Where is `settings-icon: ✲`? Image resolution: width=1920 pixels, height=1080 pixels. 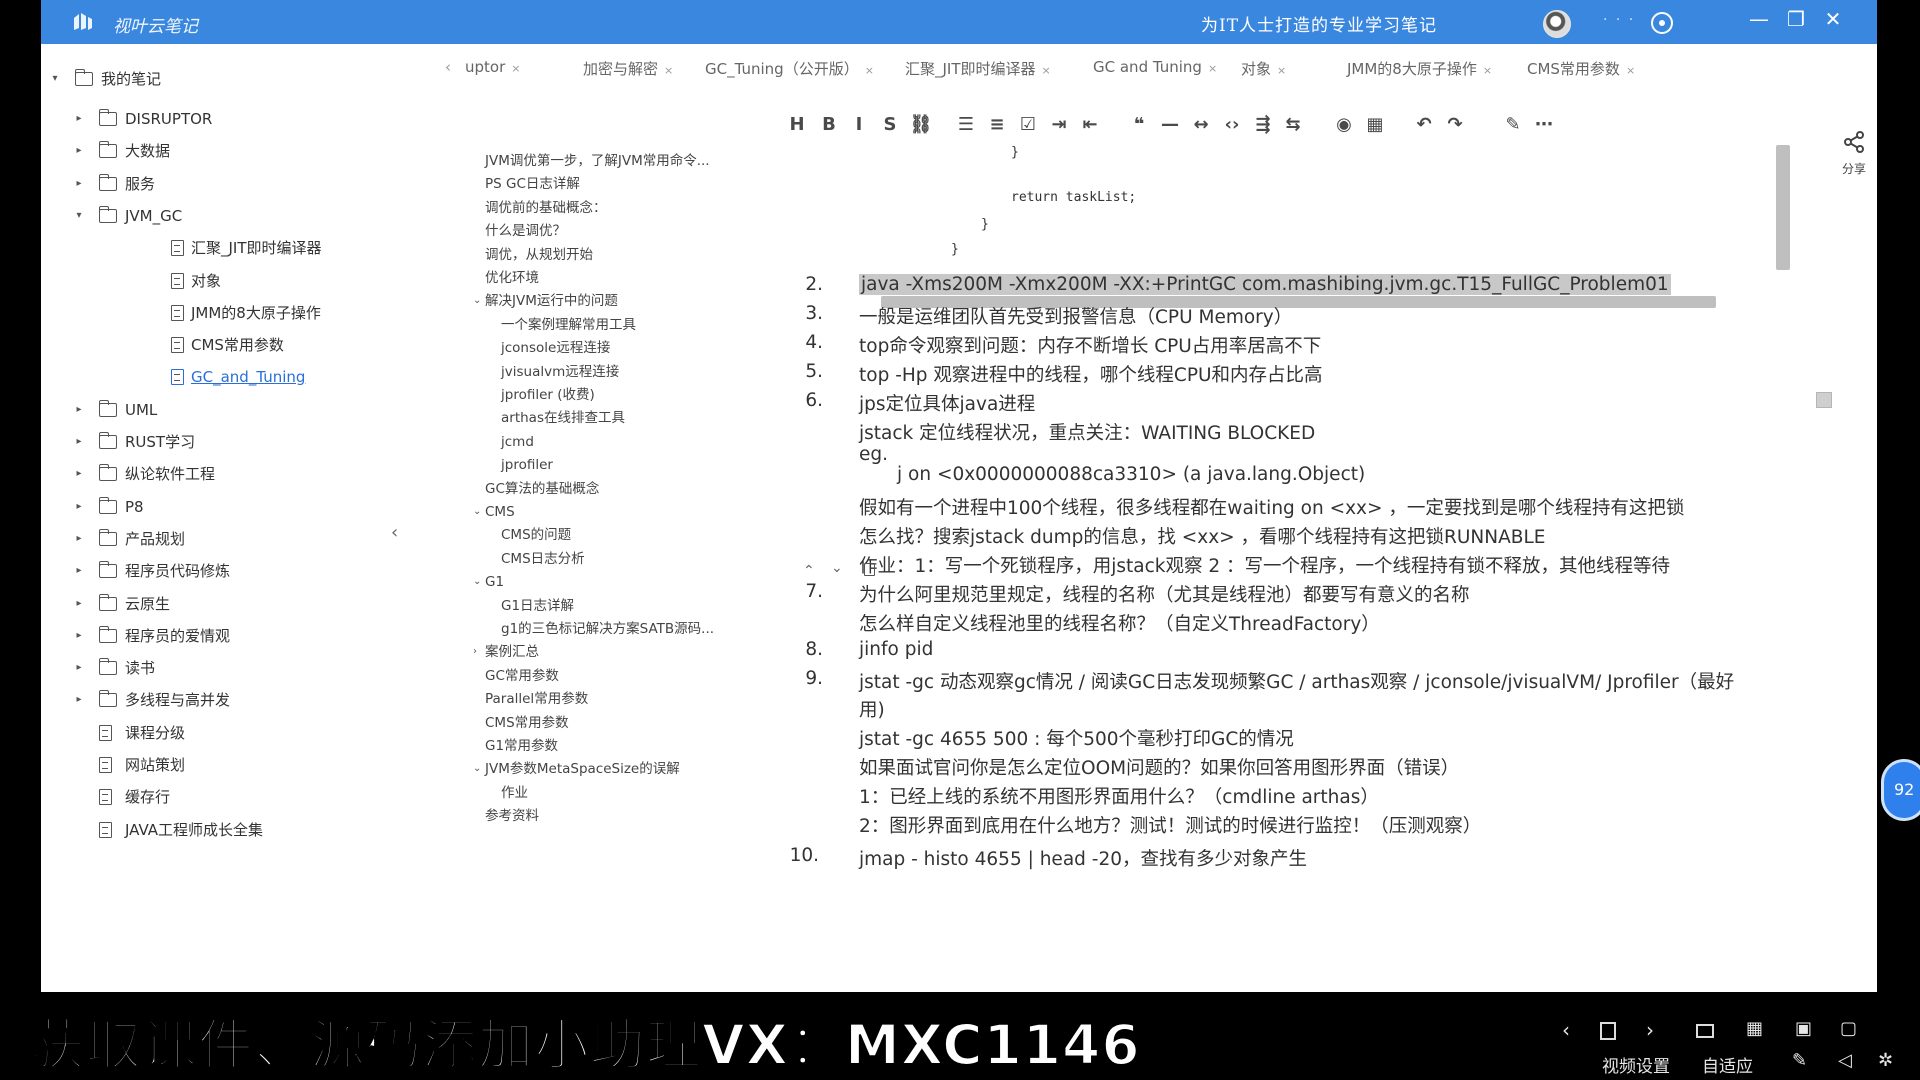 settings-icon: ✲ is located at coordinates (1885, 1060).